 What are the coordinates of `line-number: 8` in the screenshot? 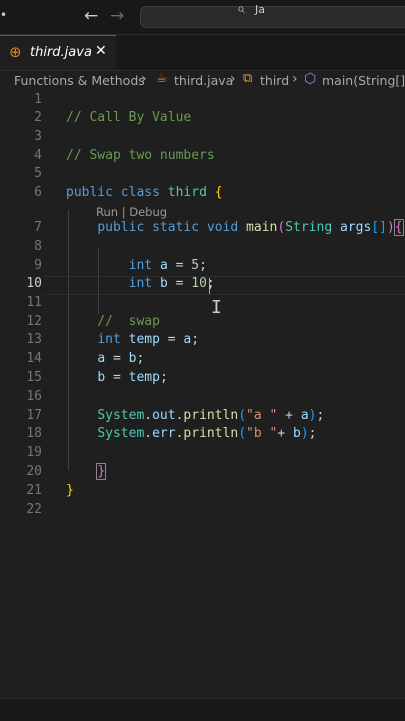 It's located at (21, 246).